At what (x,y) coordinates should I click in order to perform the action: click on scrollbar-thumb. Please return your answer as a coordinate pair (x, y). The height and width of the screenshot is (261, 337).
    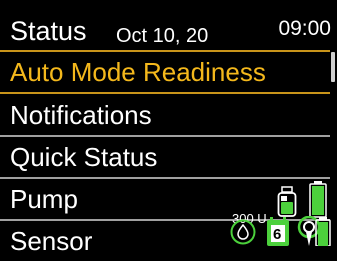
    Looking at the image, I should click on (333, 67).